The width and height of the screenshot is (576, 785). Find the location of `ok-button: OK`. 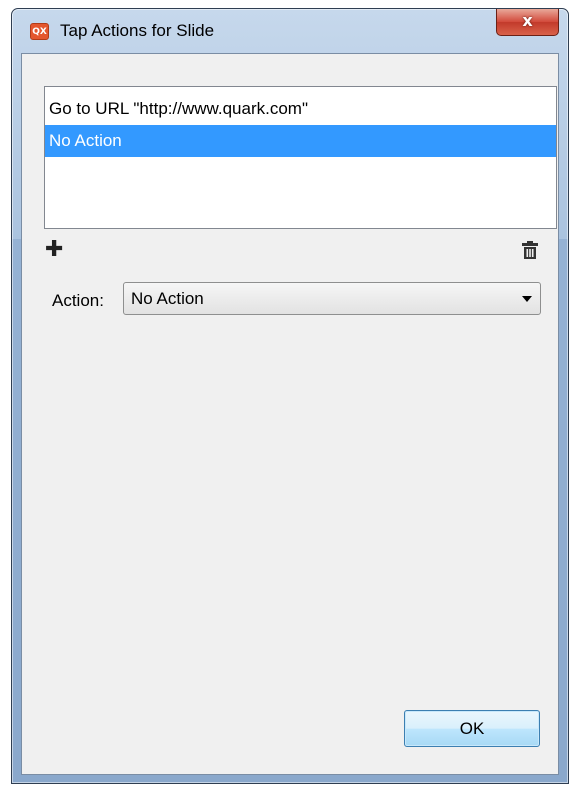

ok-button: OK is located at coordinates (472, 728).